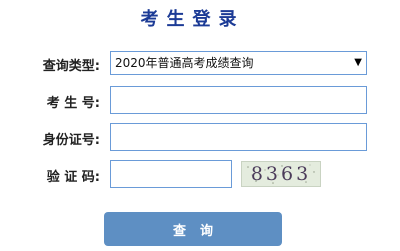 This screenshot has height=251, width=400. What do you see at coordinates (358, 63) in the screenshot?
I see `chevron-down-icon: ▼` at bounding box center [358, 63].